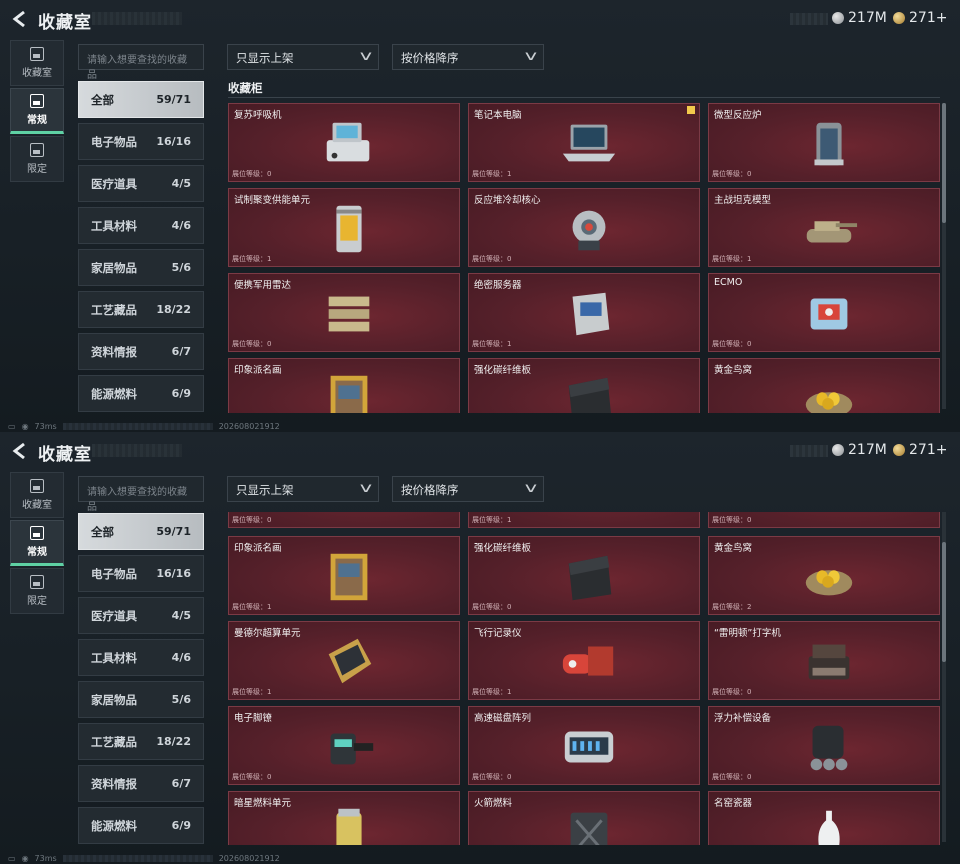 The height and width of the screenshot is (864, 960). What do you see at coordinates (249, 858) in the screenshot?
I see `build-code: 20260802​1912` at bounding box center [249, 858].